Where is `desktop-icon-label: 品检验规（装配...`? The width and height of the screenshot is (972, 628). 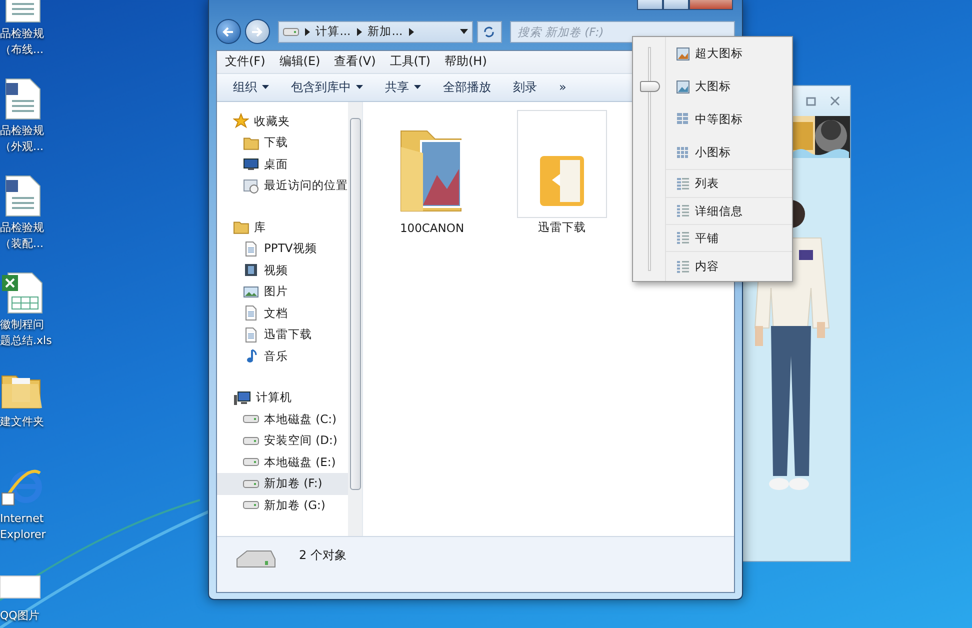
desktop-icon-label: 品检验规（装配... is located at coordinates (26, 236).